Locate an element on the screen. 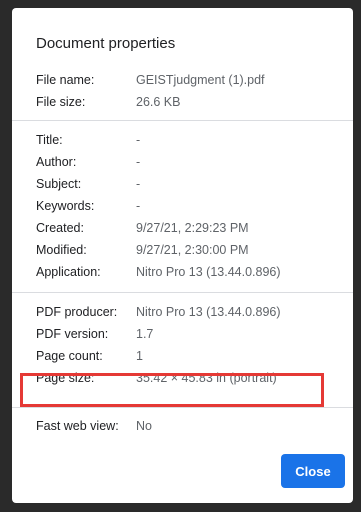 Image resolution: width=361 pixels, height=512 pixels. close-button: Close is located at coordinates (313, 471).